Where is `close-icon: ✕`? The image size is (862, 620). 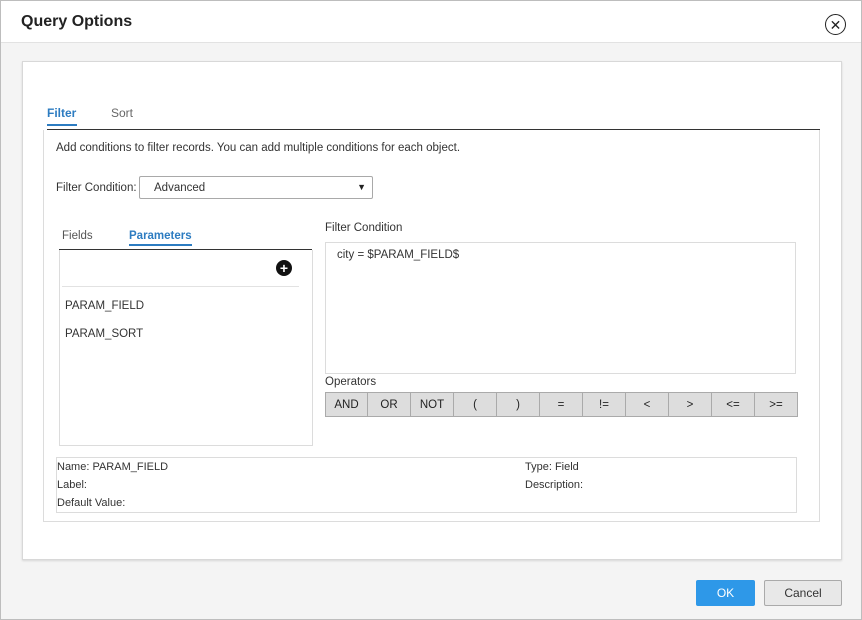 close-icon: ✕ is located at coordinates (835, 24).